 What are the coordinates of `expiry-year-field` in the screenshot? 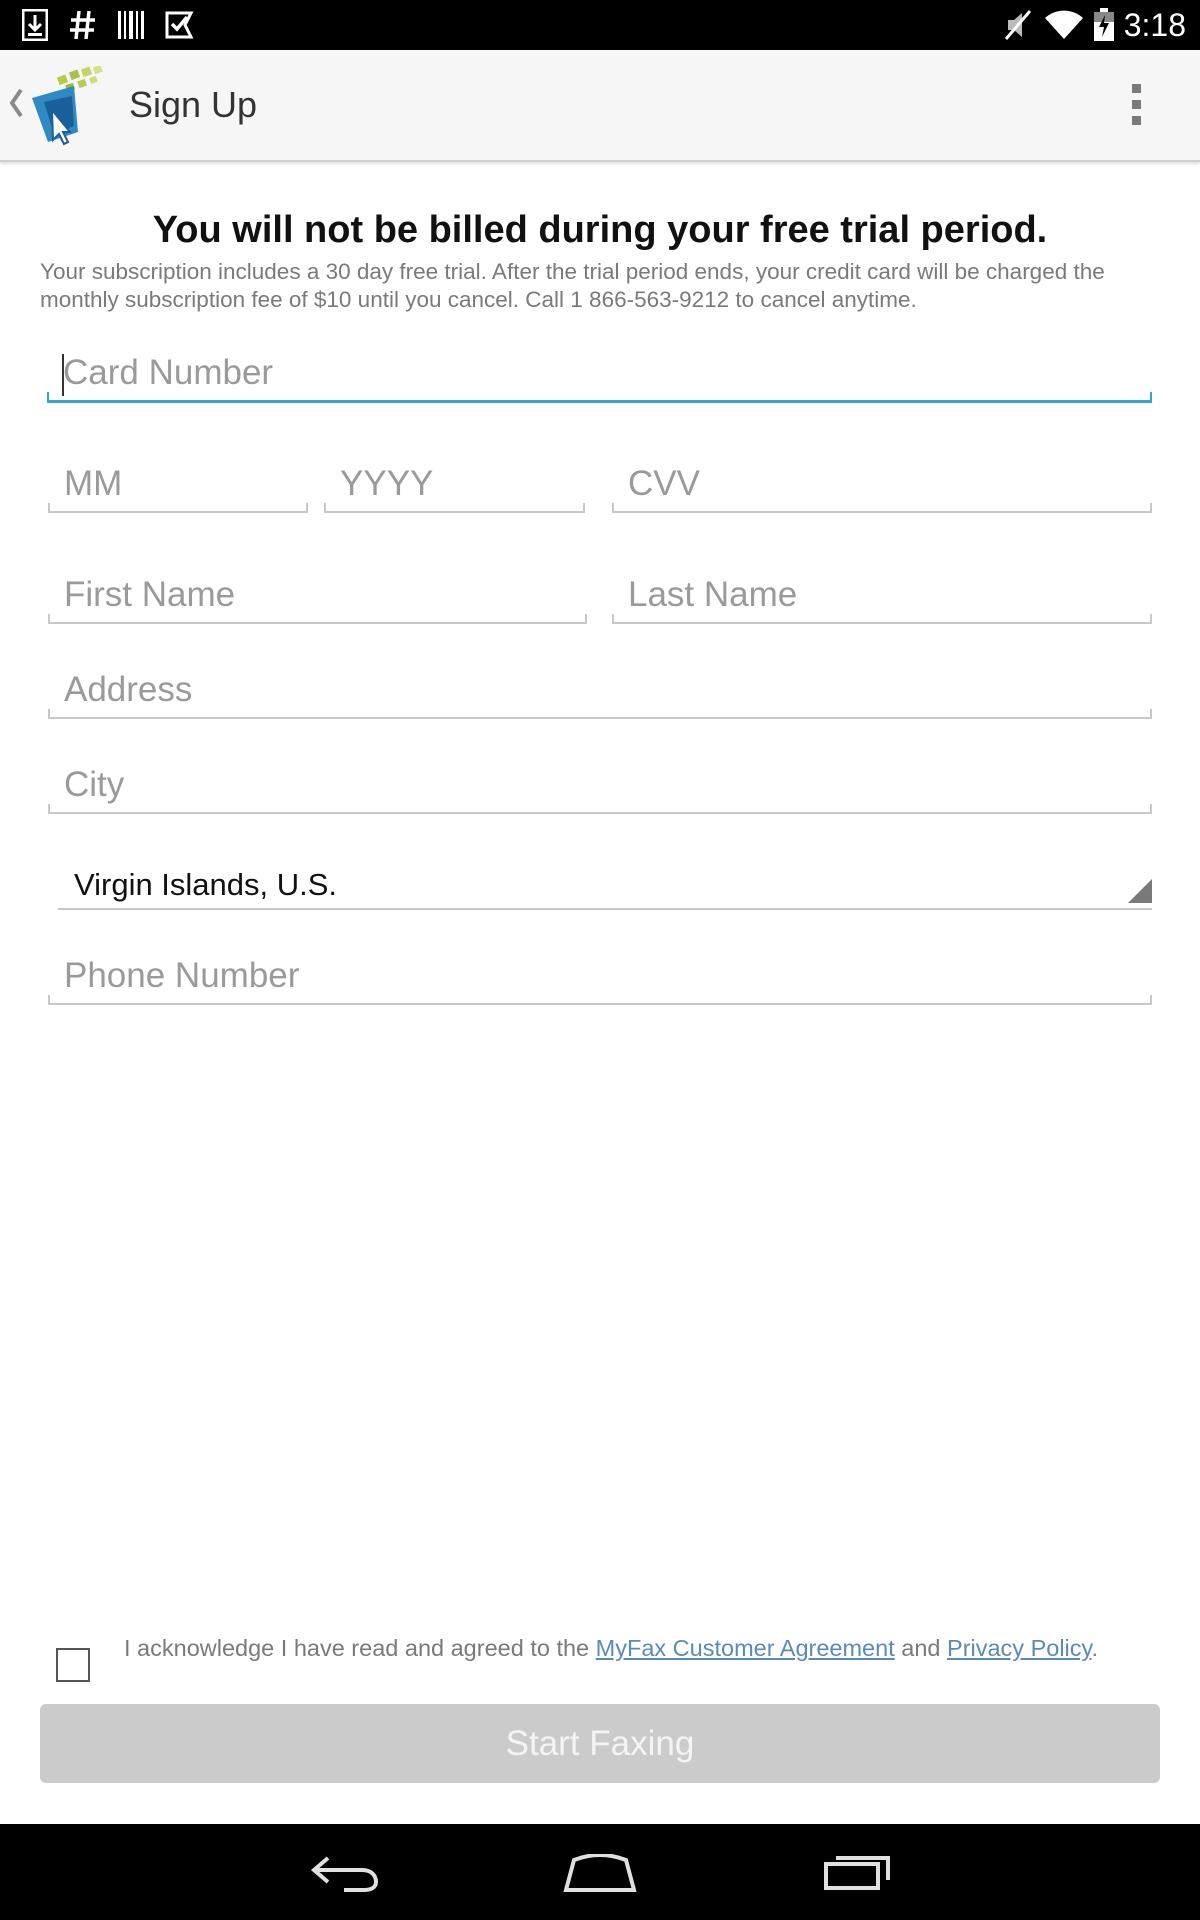 It's located at (454, 487).